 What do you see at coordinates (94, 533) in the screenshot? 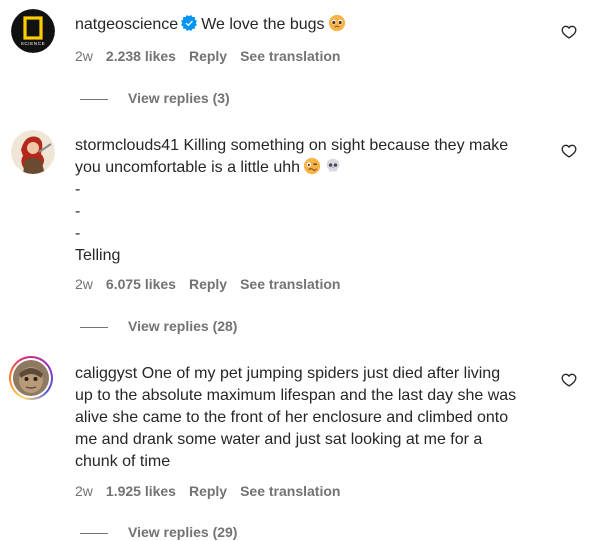
I see `replies-divider` at bounding box center [94, 533].